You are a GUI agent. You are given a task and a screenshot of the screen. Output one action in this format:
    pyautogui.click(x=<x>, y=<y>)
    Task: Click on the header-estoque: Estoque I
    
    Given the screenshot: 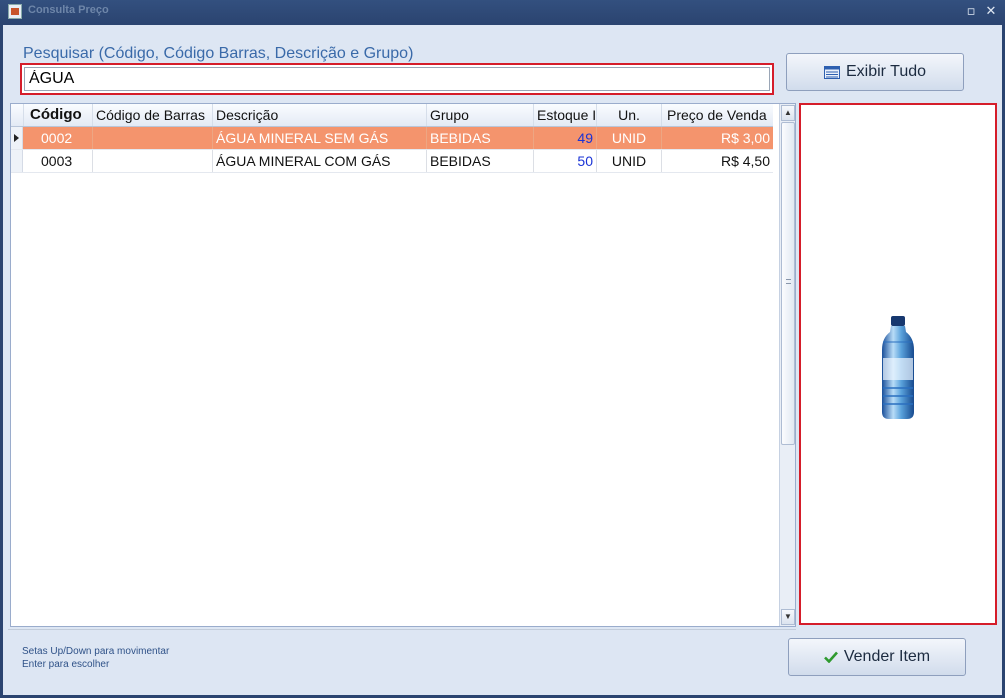 What is the action you would take?
    pyautogui.click(x=565, y=115)
    